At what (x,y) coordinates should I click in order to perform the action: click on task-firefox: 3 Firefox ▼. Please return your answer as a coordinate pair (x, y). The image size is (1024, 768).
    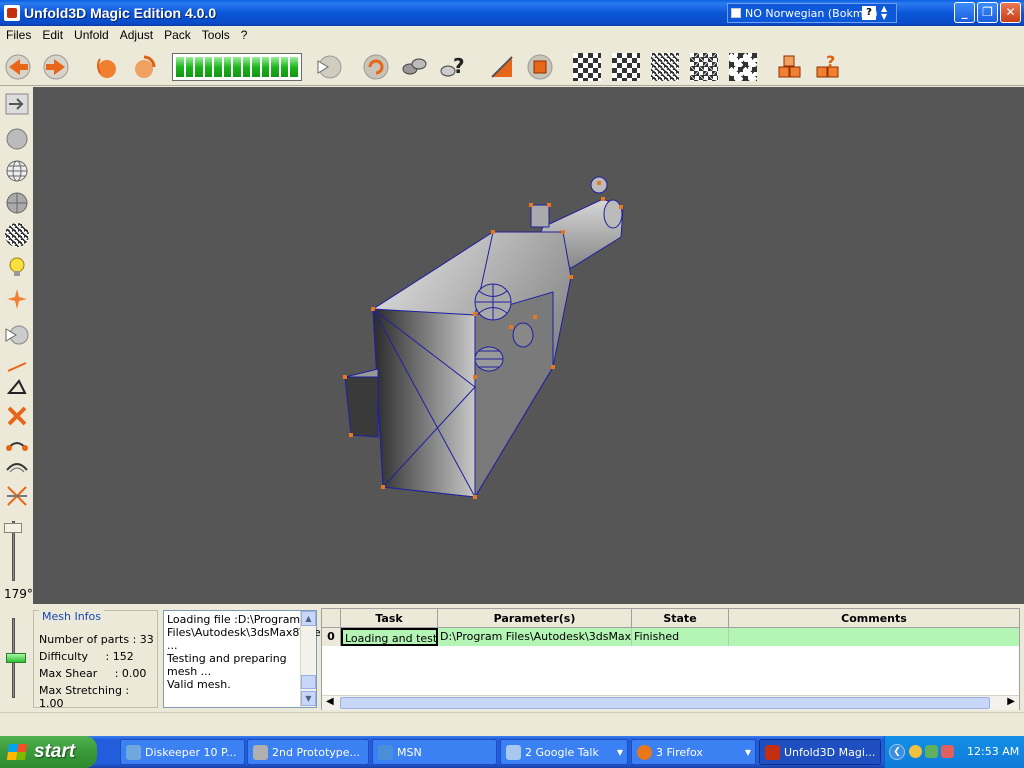
    Looking at the image, I should click on (693, 752).